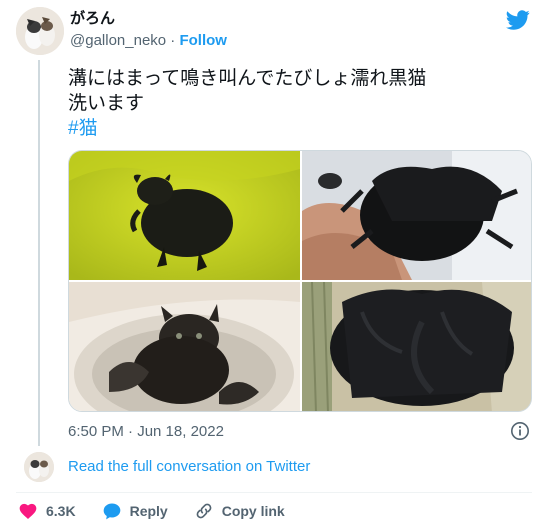 This screenshot has width=548, height=526. What do you see at coordinates (106, 103) in the screenshot?
I see `tweet-text-line-2: 洗います` at bounding box center [106, 103].